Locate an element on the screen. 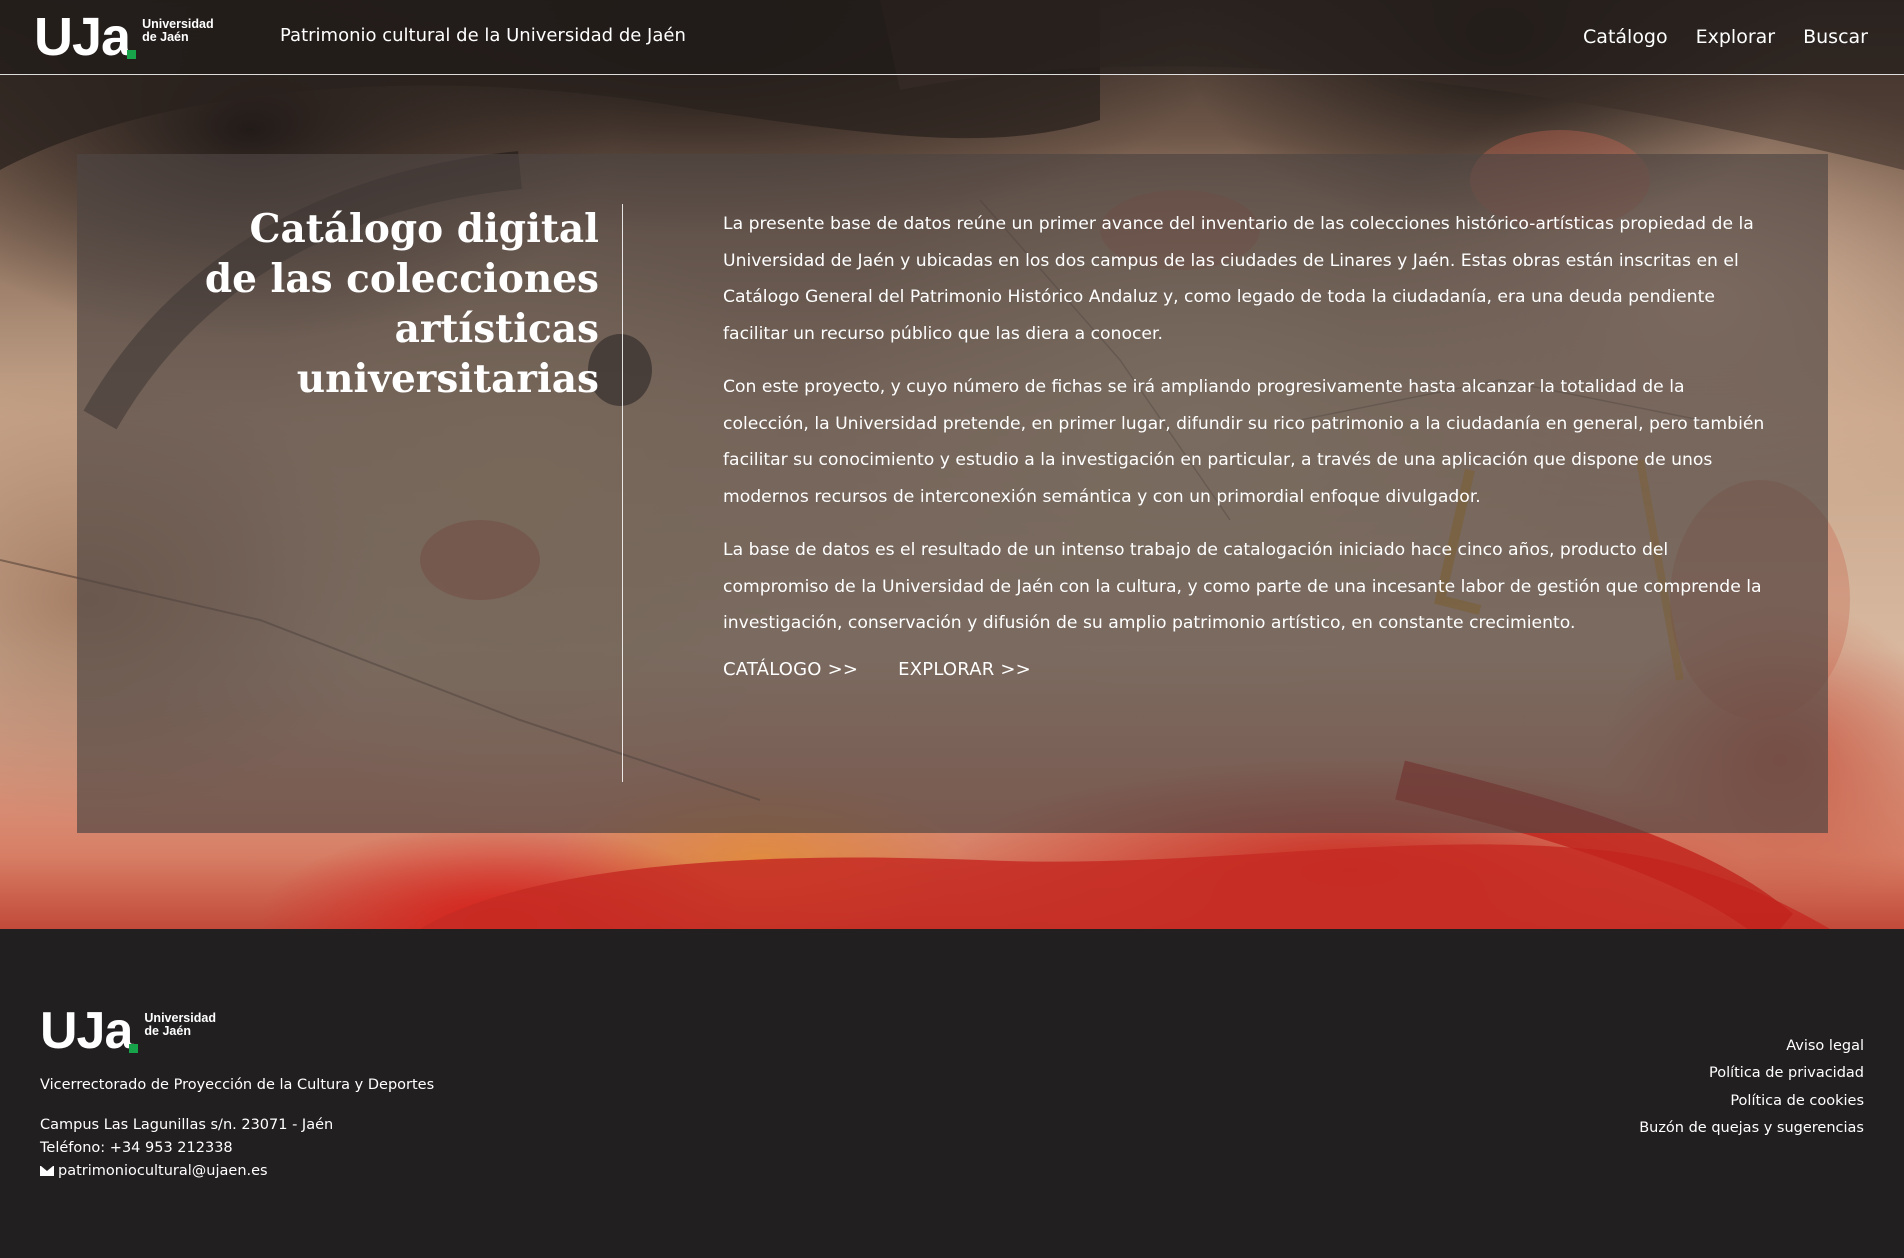 This screenshot has width=1904, height=1258. cookie-policy-link: Política de cookies is located at coordinates (1797, 1101).